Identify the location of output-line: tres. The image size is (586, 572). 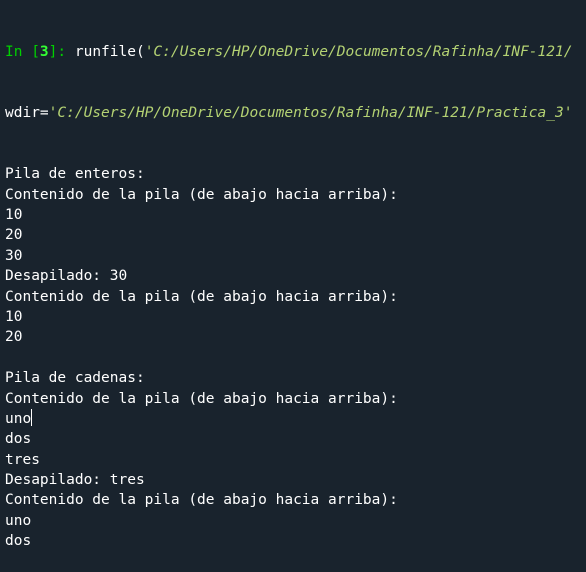
(22, 459).